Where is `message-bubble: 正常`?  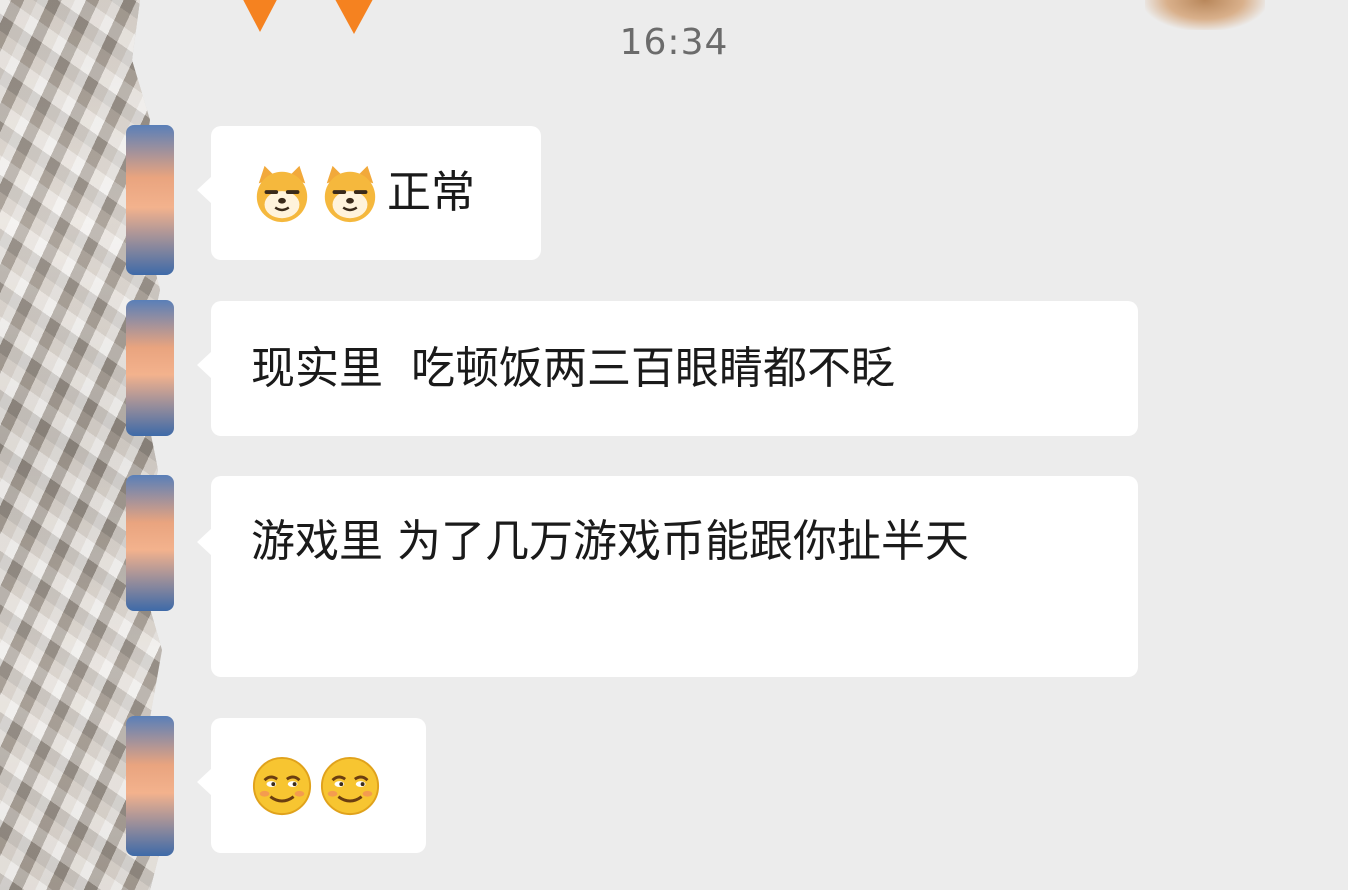 message-bubble: 正常 is located at coordinates (369, 193).